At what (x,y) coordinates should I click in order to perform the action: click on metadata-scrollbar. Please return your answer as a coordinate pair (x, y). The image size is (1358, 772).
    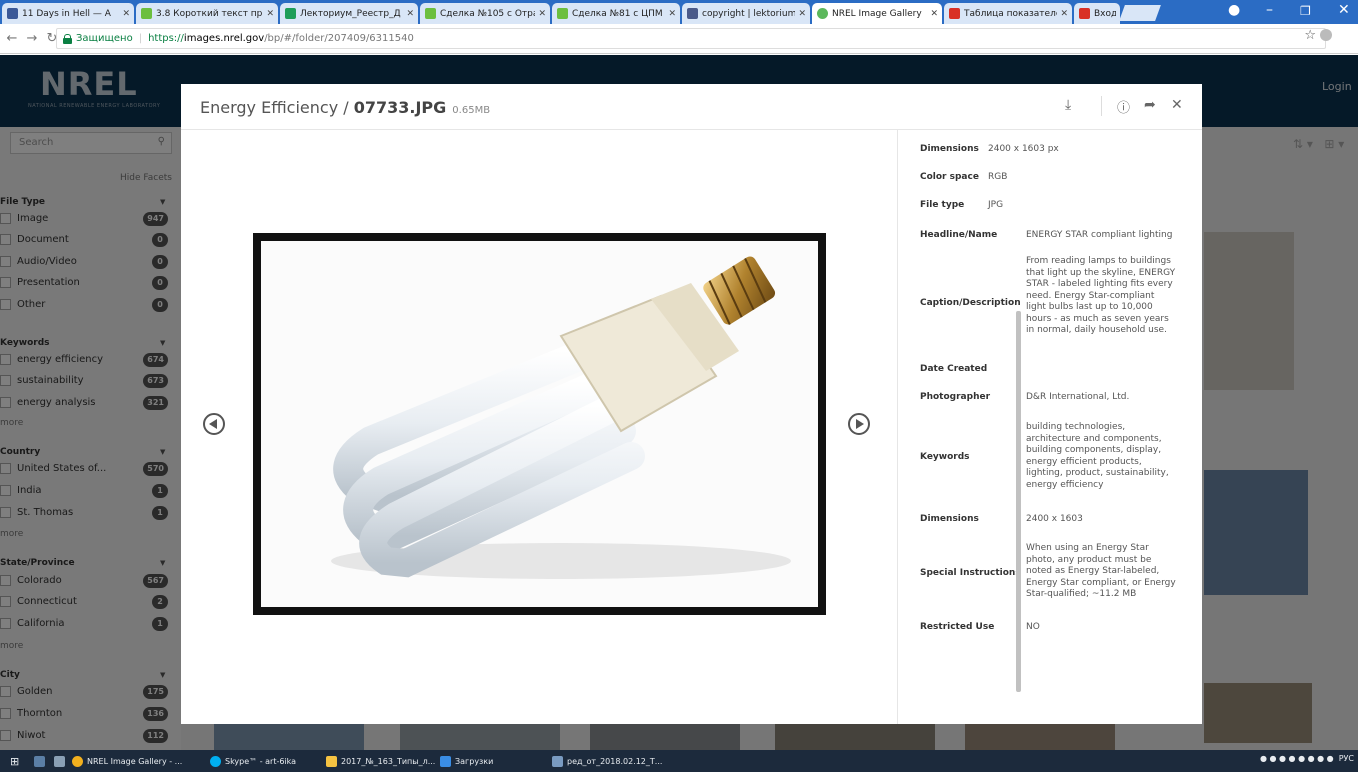
    Looking at the image, I should click on (1018, 501).